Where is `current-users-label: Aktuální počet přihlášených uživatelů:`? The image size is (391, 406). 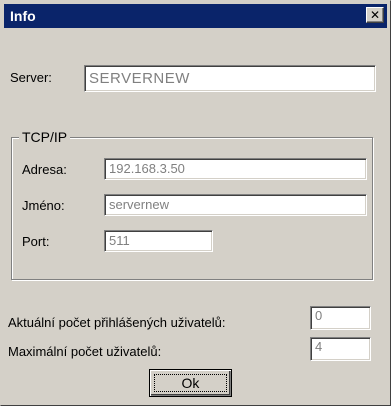
current-users-label: Aktuální počet přihlášených uživatelů: is located at coordinates (117, 322).